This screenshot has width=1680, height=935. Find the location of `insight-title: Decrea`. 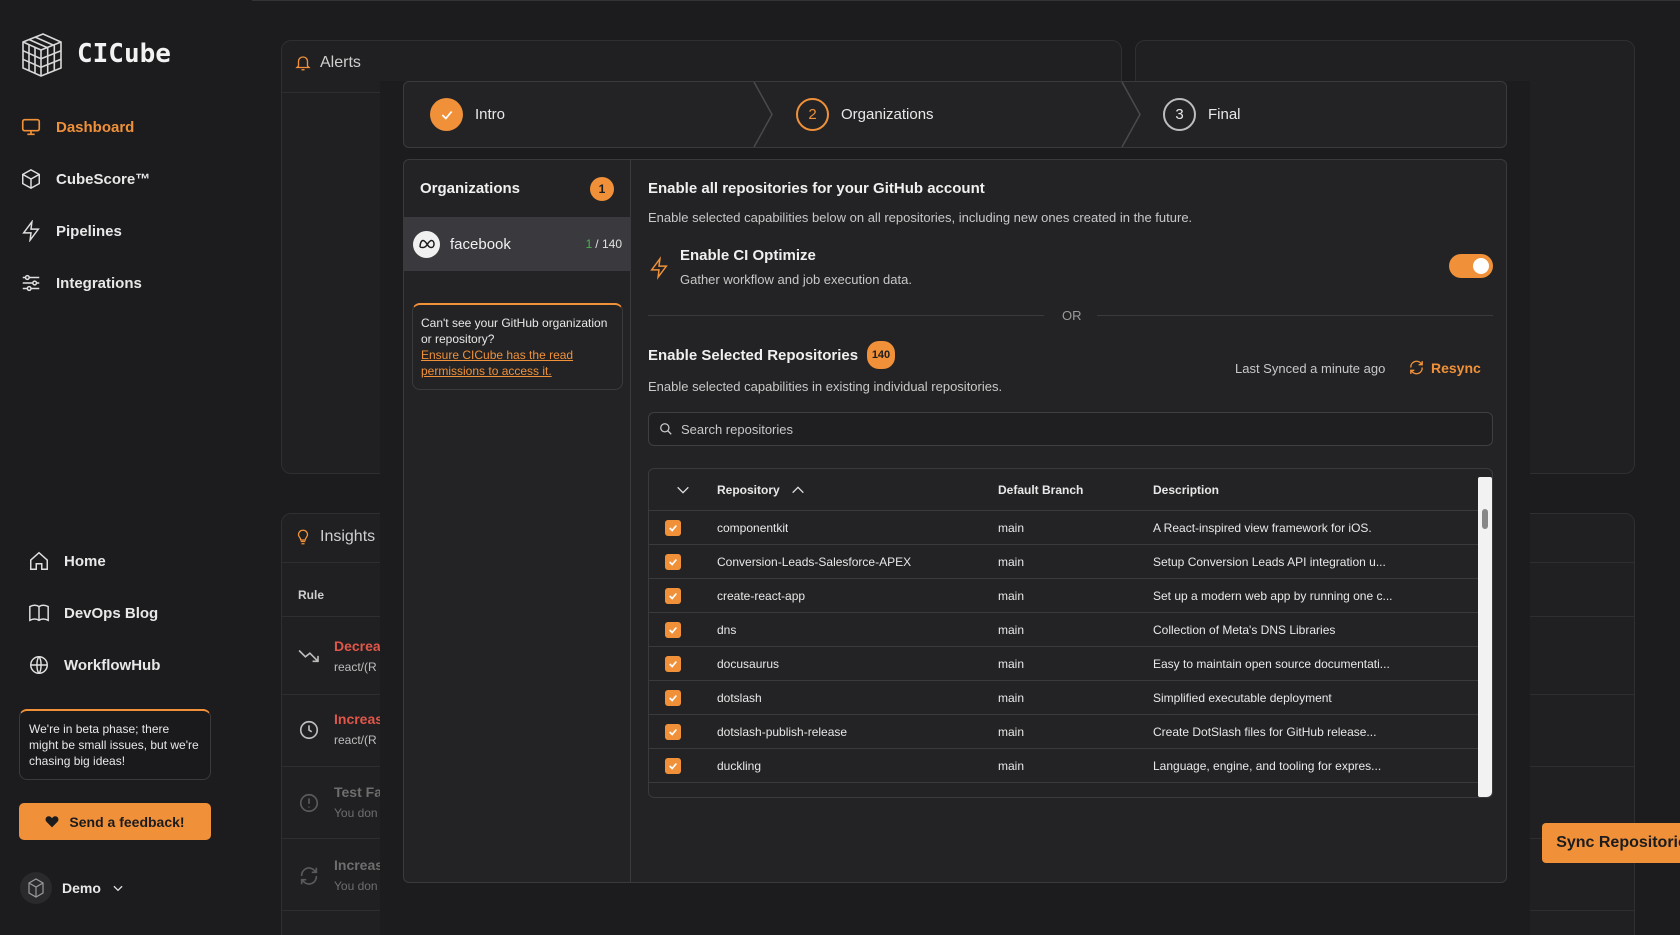

insight-title: Decrea is located at coordinates (357, 646).